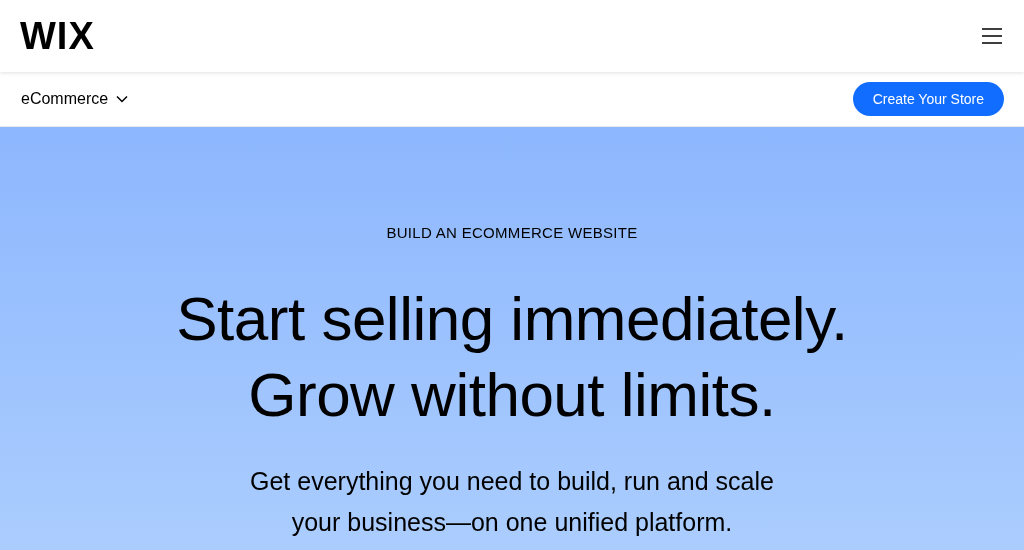  Describe the element at coordinates (122, 99) in the screenshot. I see `chevron-down-icon` at that location.